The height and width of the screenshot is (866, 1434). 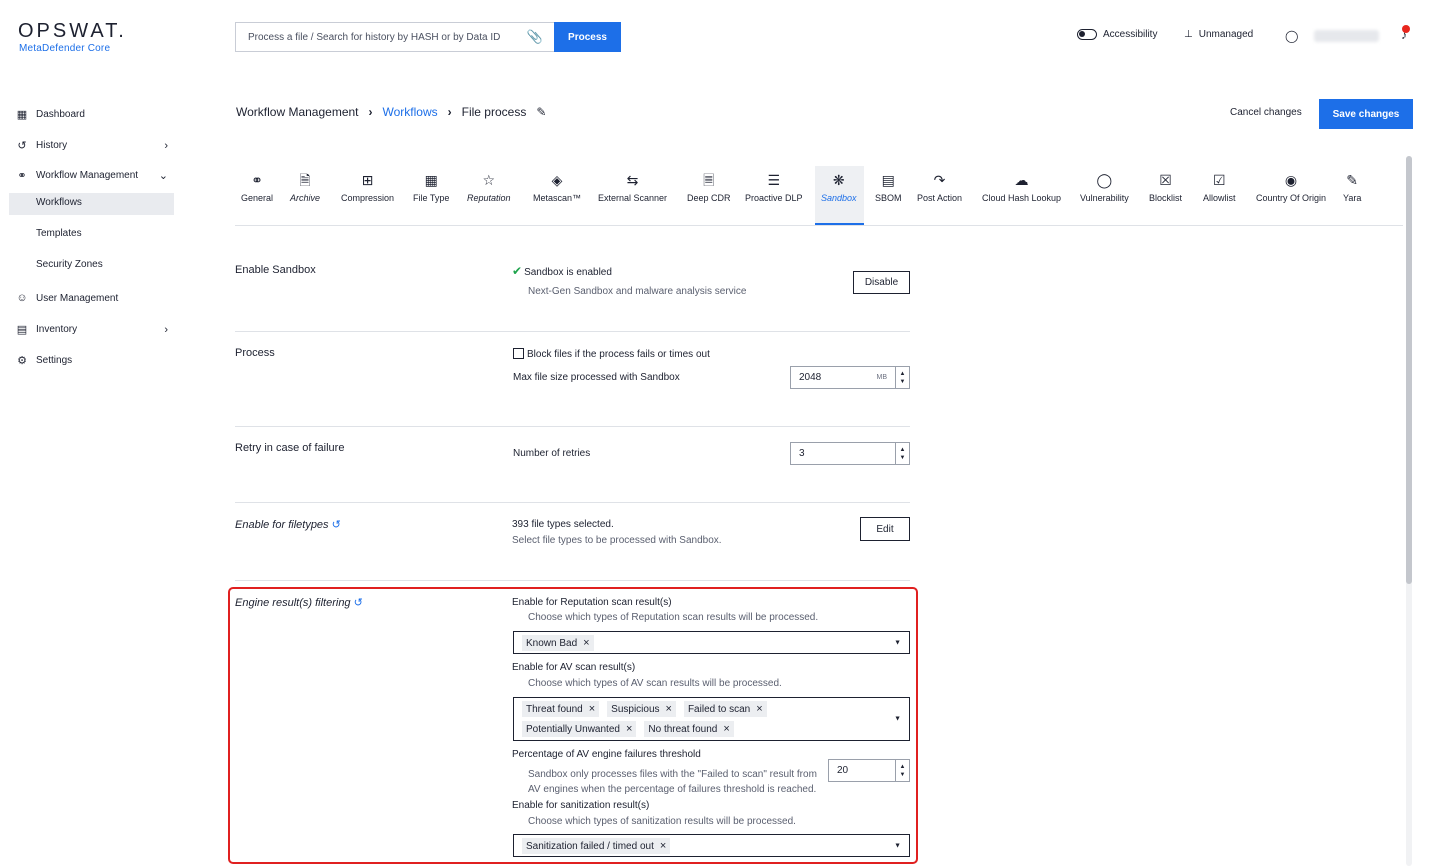 I want to click on breadcrumb-root: Workflow Management, so click(x=297, y=112).